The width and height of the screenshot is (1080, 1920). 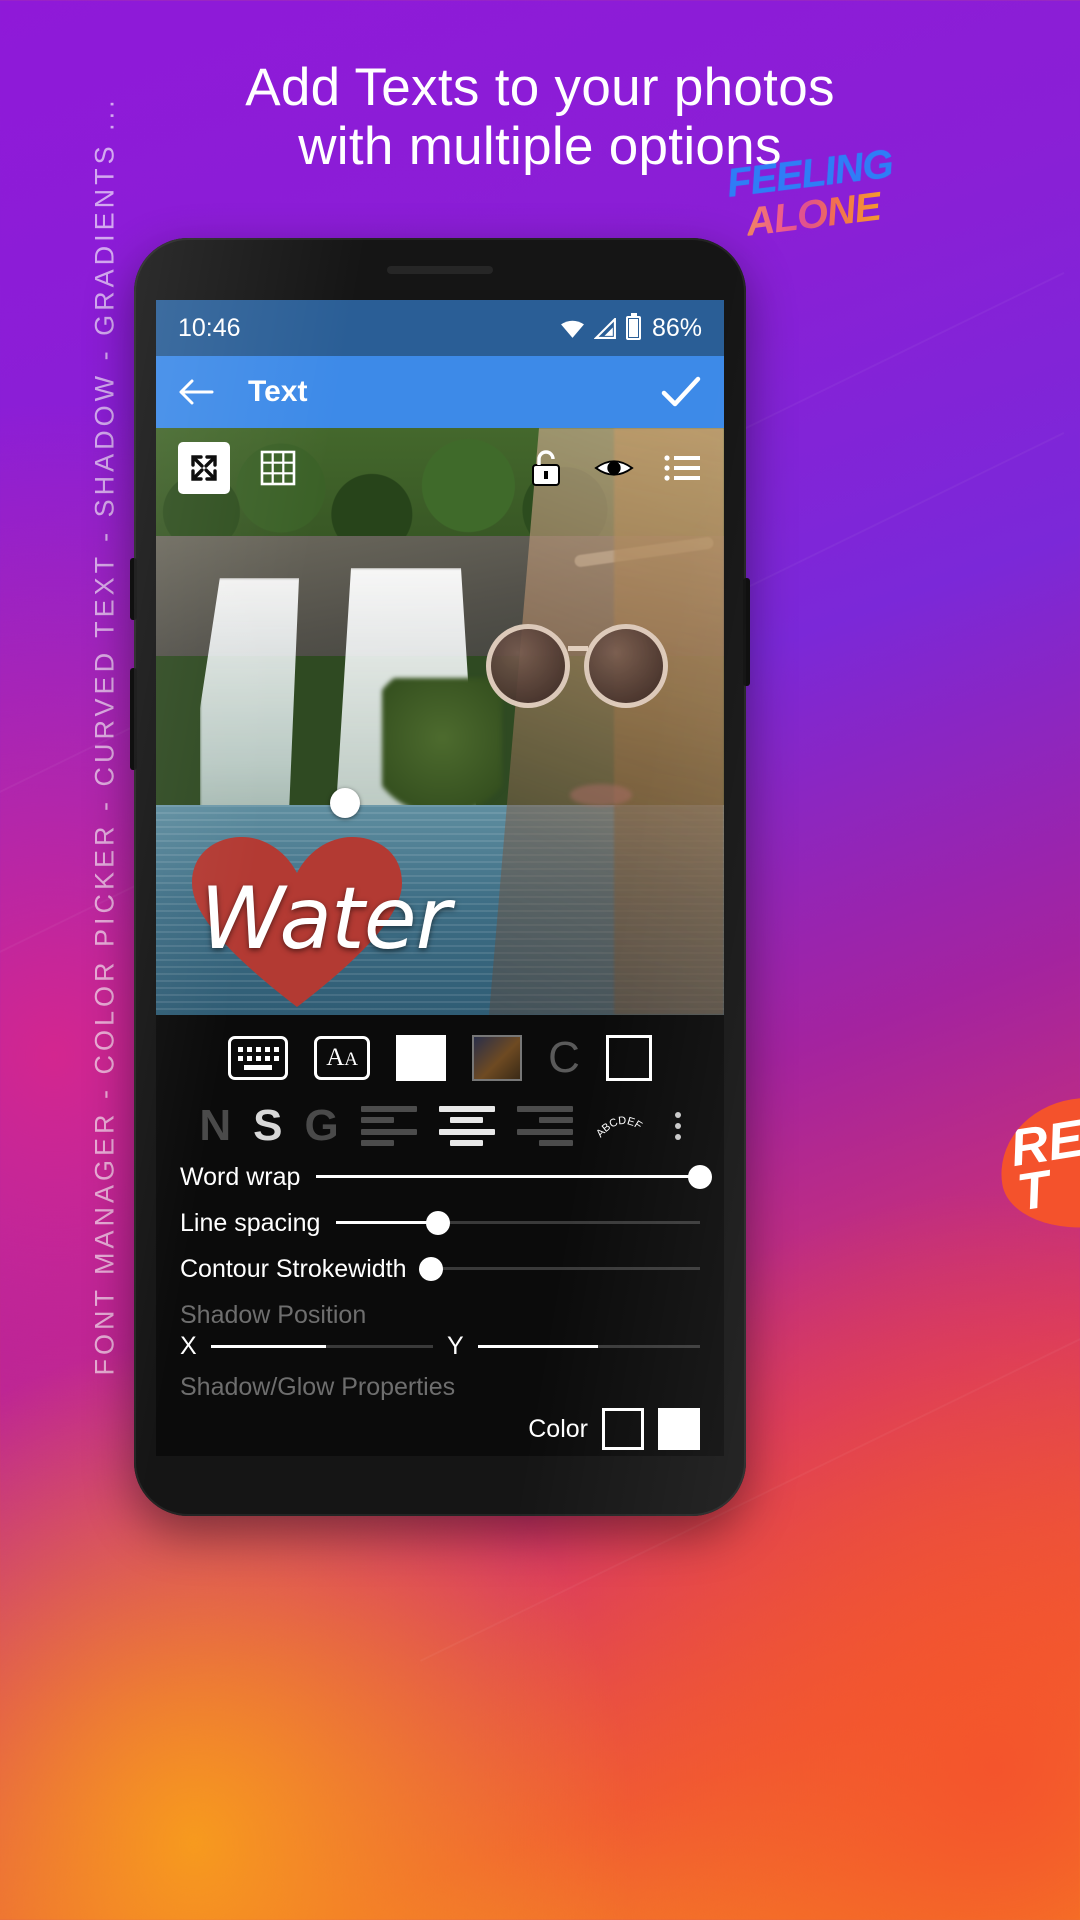 What do you see at coordinates (440, 1346) in the screenshot?
I see `shadow-position-row: X Y` at bounding box center [440, 1346].